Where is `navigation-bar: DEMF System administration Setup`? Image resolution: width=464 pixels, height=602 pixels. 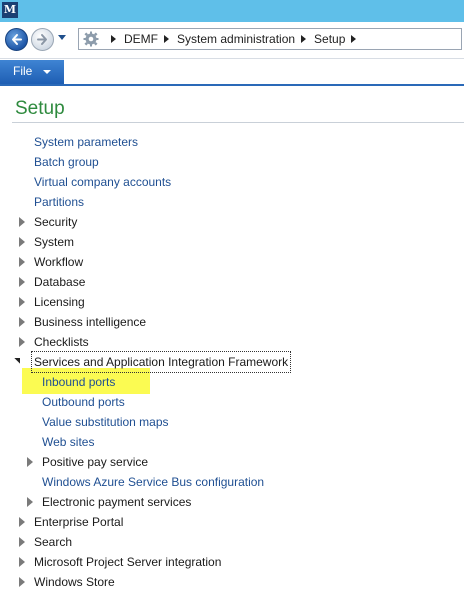
navigation-bar: DEMF System administration Setup is located at coordinates (232, 40).